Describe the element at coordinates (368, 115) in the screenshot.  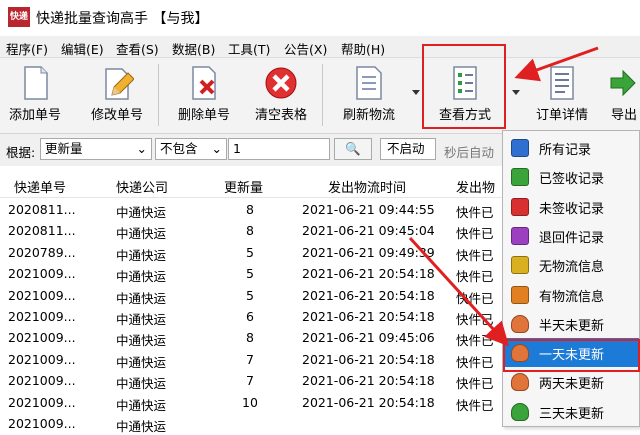
I see `refresh-logistics-label: 刷新物流` at that location.